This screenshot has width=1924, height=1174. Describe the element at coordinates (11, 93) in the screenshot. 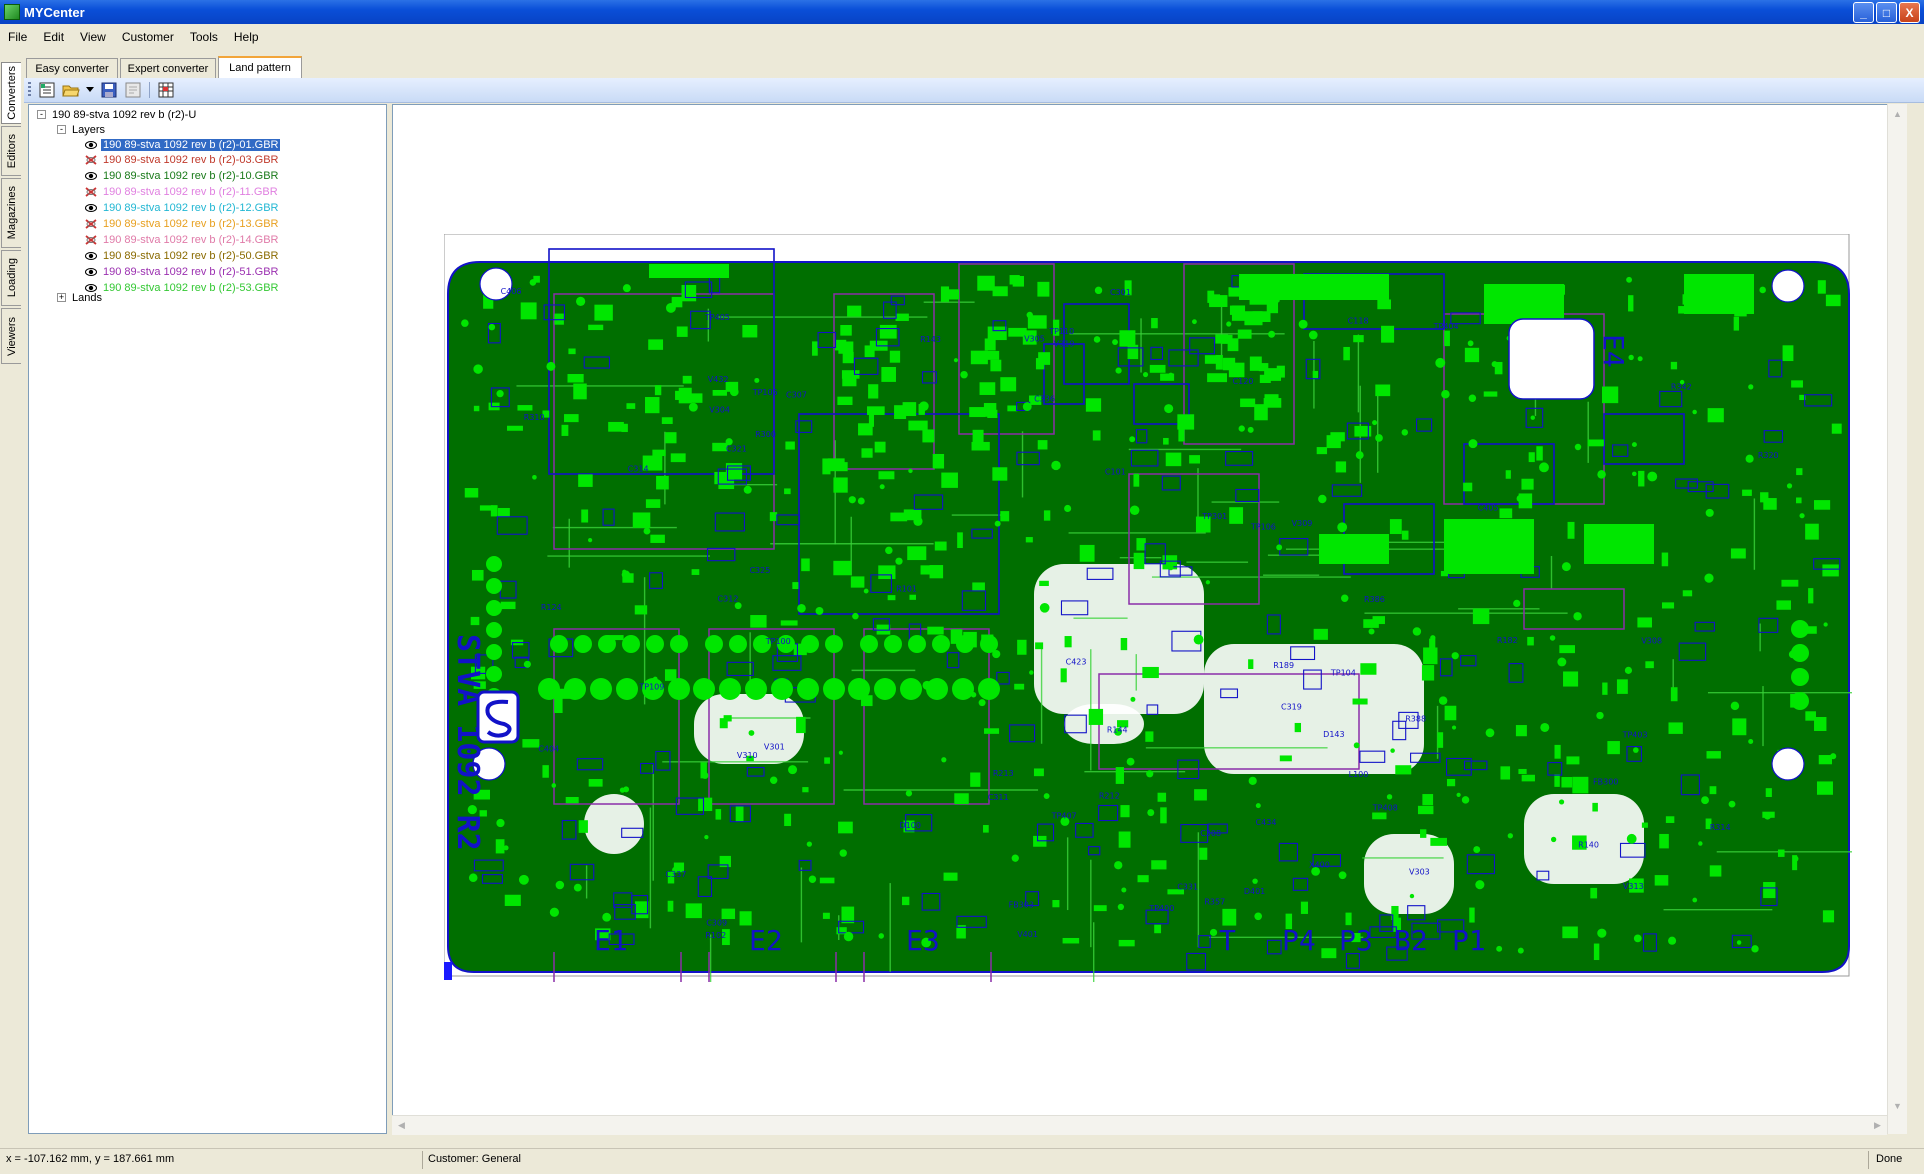

I see `side-tab-converters: Converters` at that location.